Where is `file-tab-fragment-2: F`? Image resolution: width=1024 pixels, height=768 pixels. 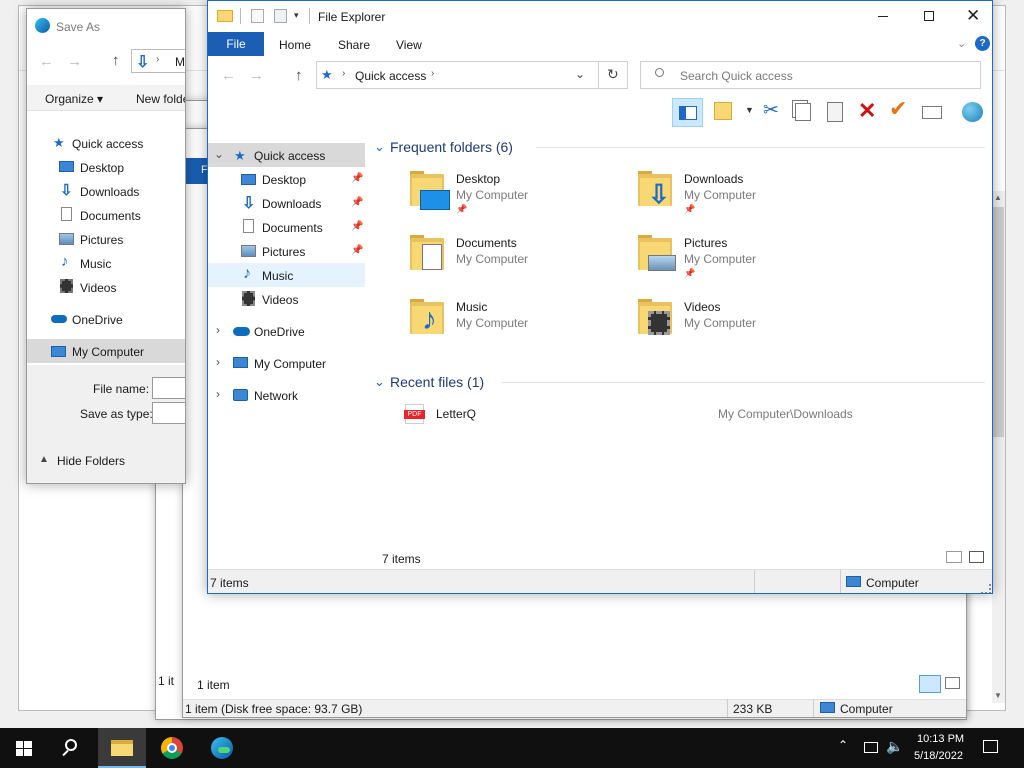
file-tab-fragment-2: F is located at coordinates (196, 171).